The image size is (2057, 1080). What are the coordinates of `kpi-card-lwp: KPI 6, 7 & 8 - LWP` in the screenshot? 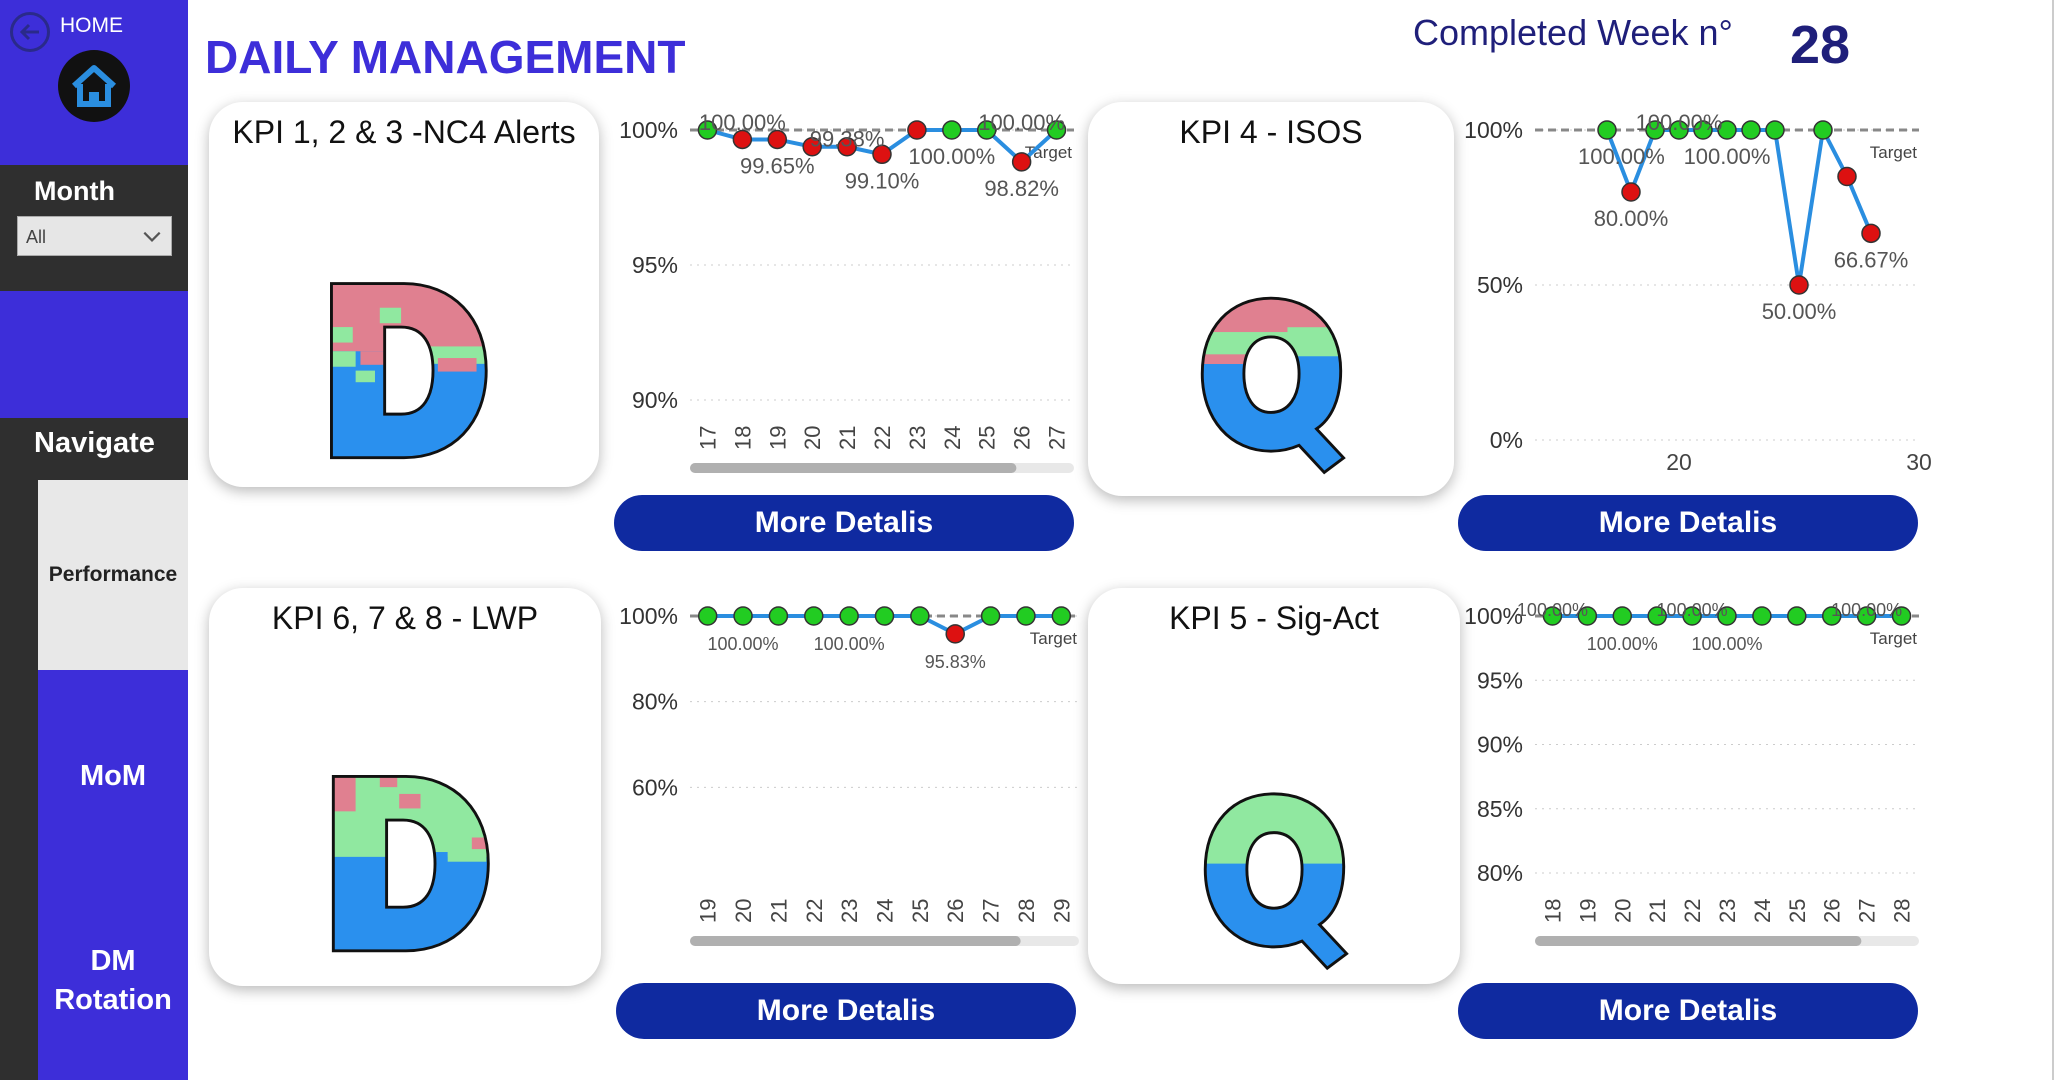 It's located at (405, 787).